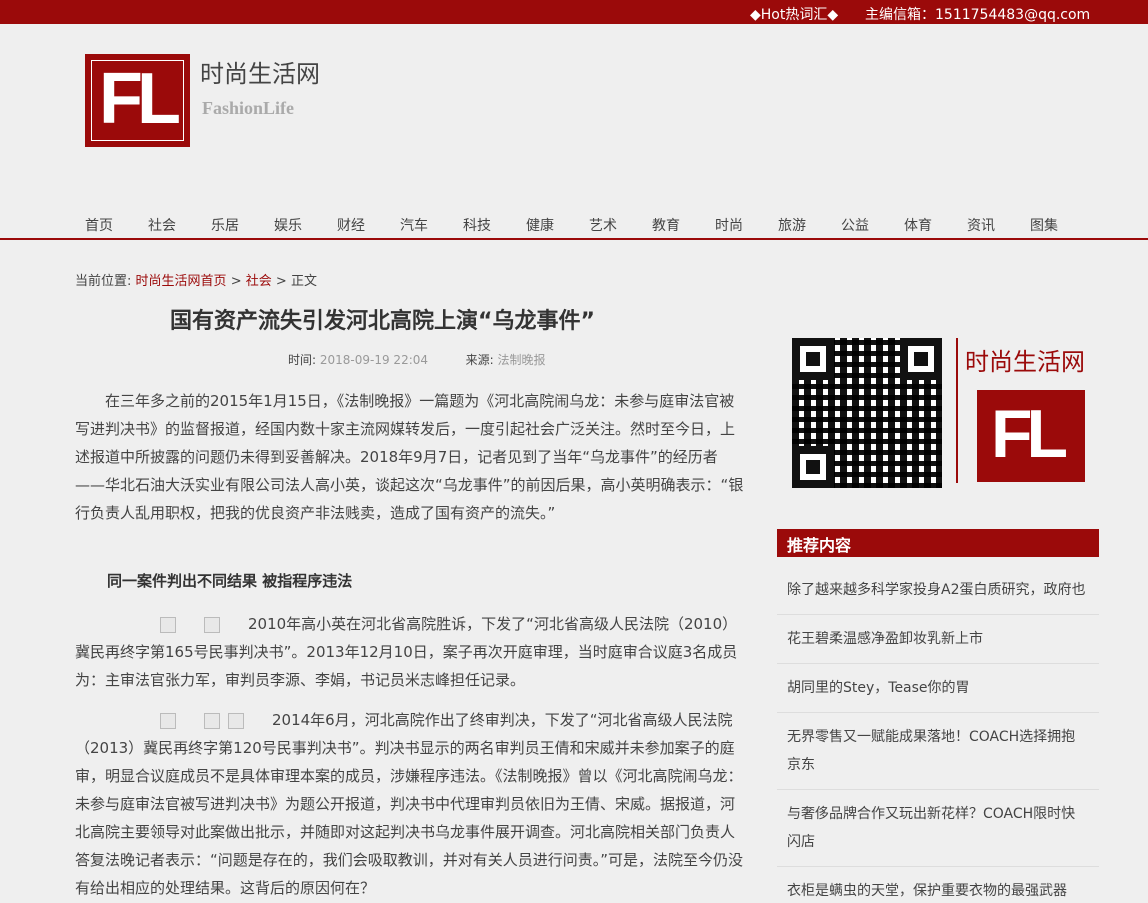 This screenshot has width=1148, height=903. I want to click on article-subhead: 同一案件判出不同结果 被指程序违法, so click(230, 581).